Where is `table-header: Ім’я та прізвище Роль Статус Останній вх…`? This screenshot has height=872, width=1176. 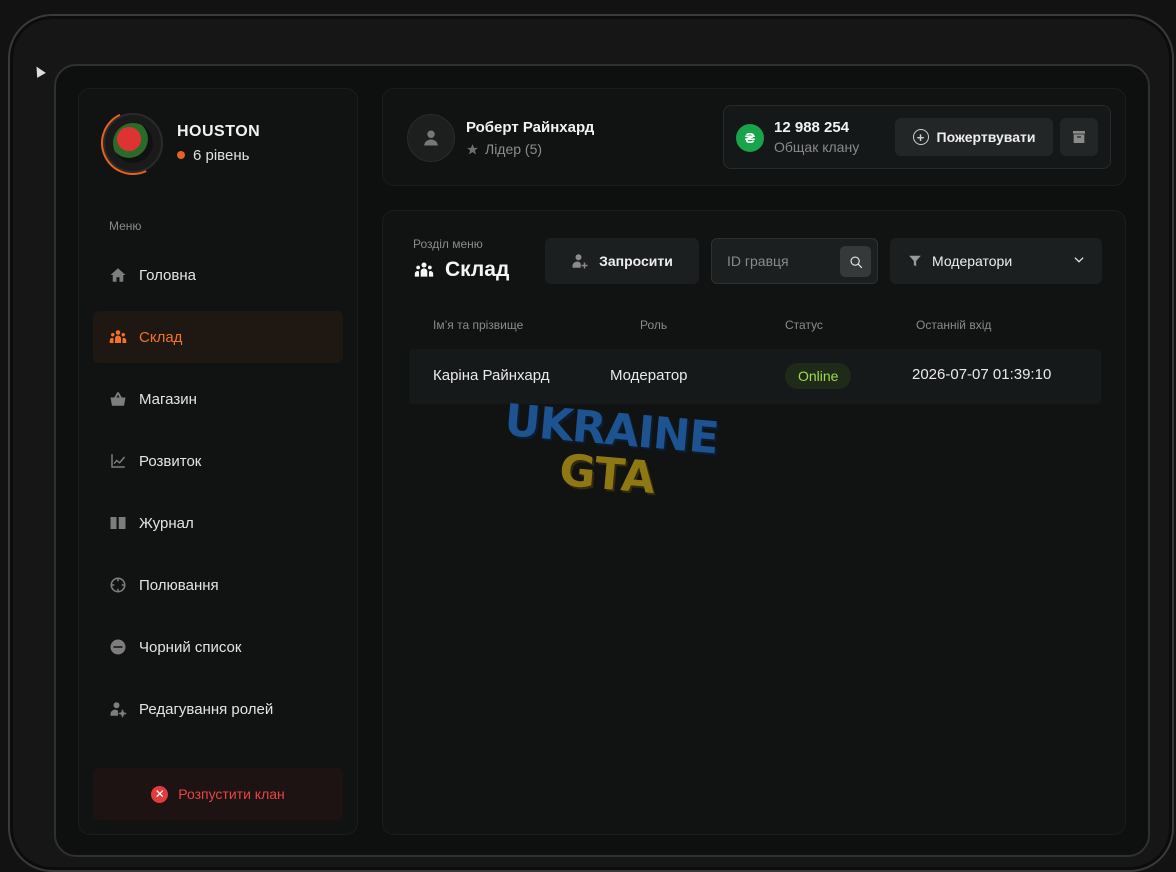 table-header: Ім’я та прізвище Роль Статус Останній вх… is located at coordinates (755, 328).